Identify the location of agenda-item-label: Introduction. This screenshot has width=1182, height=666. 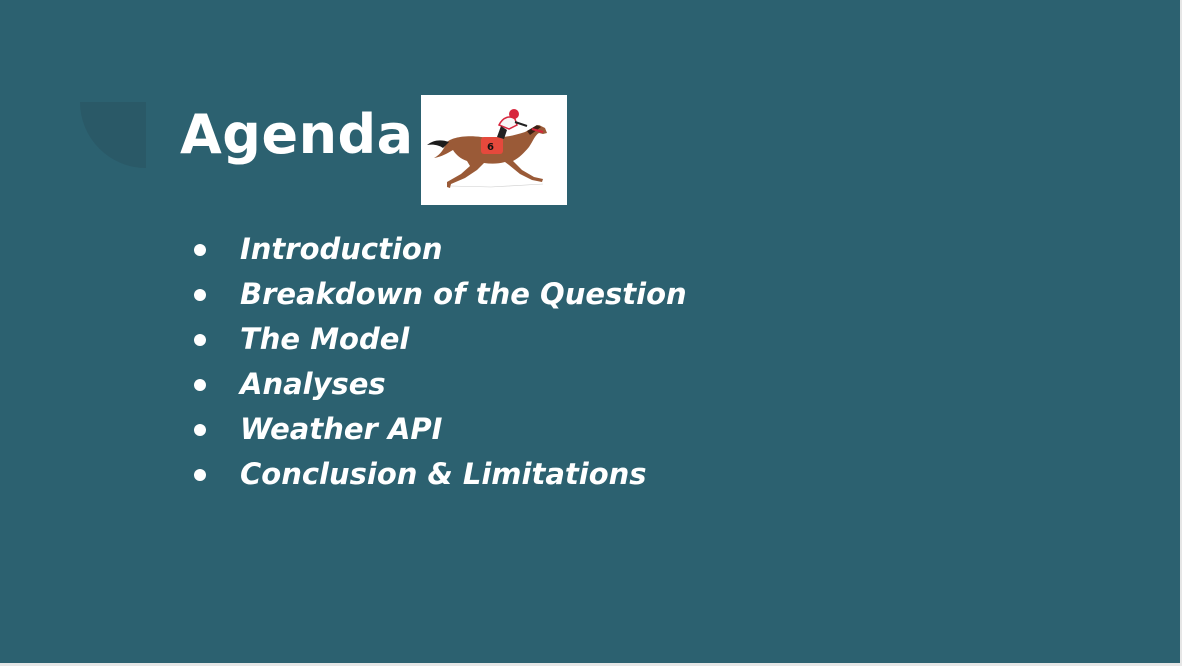
(341, 249).